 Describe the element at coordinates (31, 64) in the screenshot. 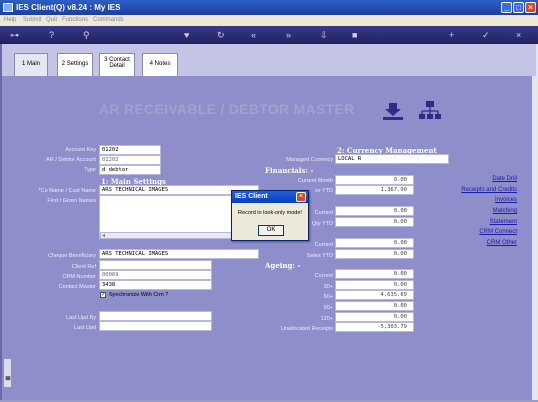

I see `tab-main: 1 Main` at that location.